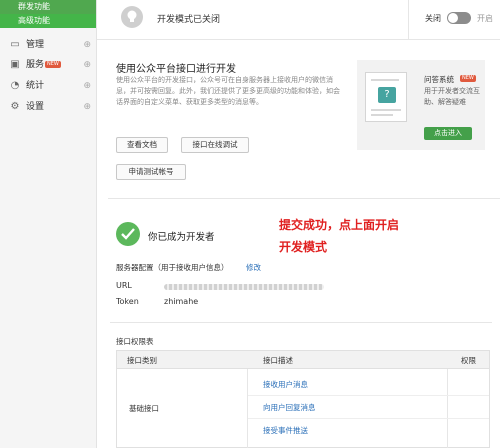  I want to click on sidebar-subitem-mass-send: 群发功能, so click(48, 7).